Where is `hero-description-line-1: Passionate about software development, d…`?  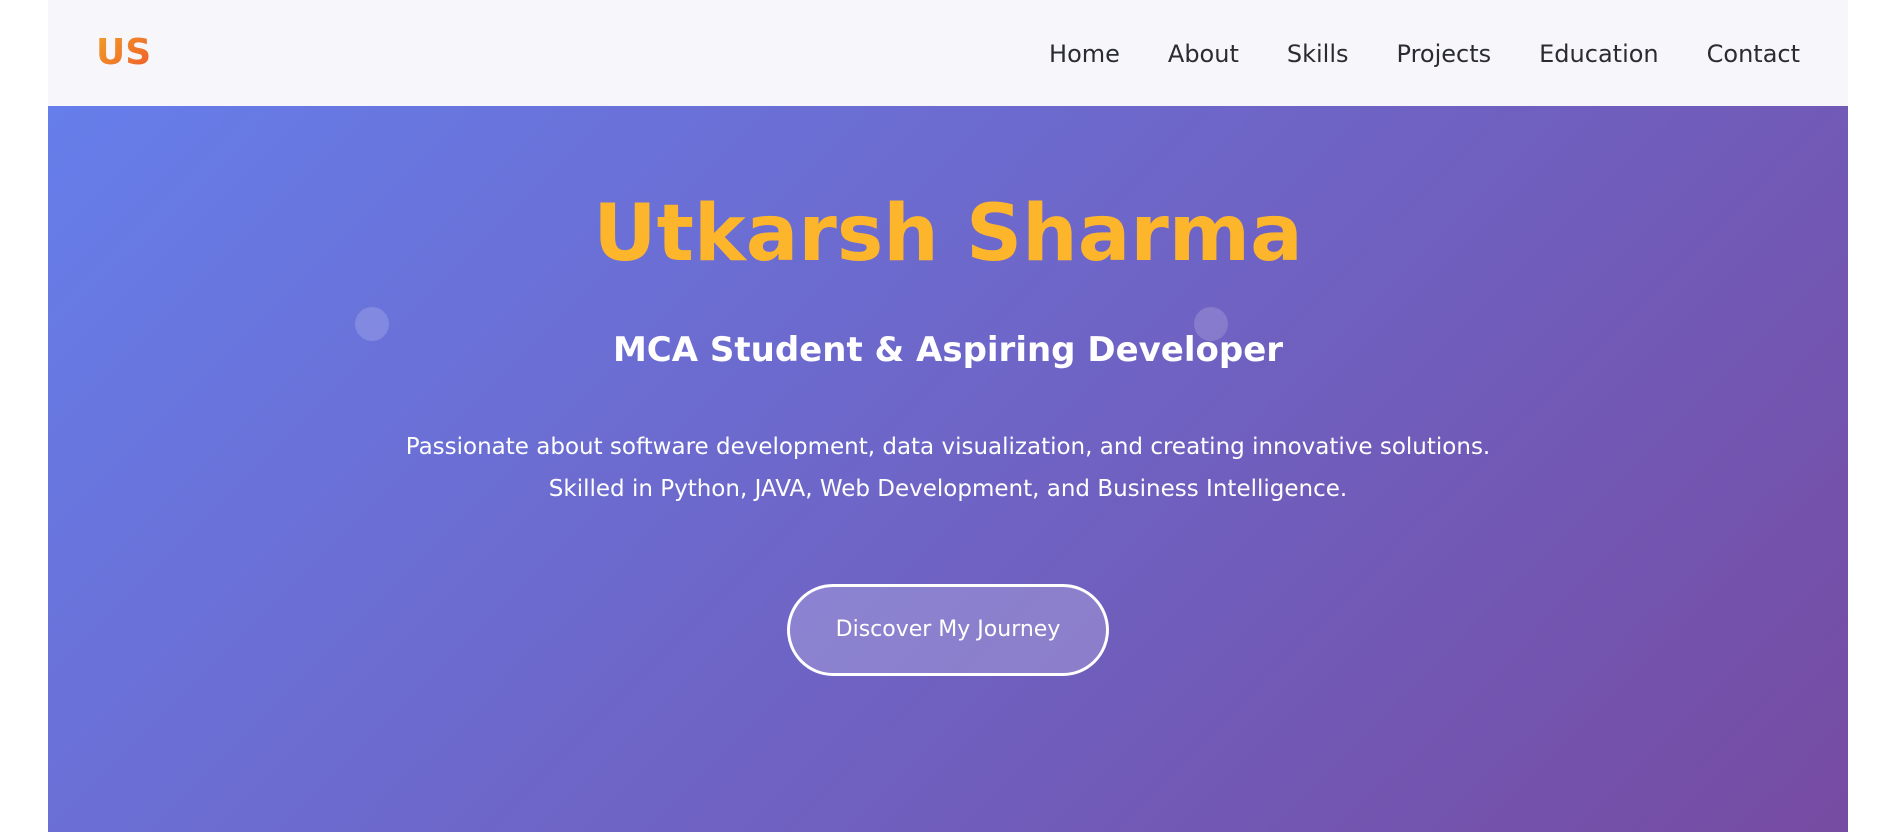
hero-description-line-1: Passionate about software development, d… is located at coordinates (948, 447).